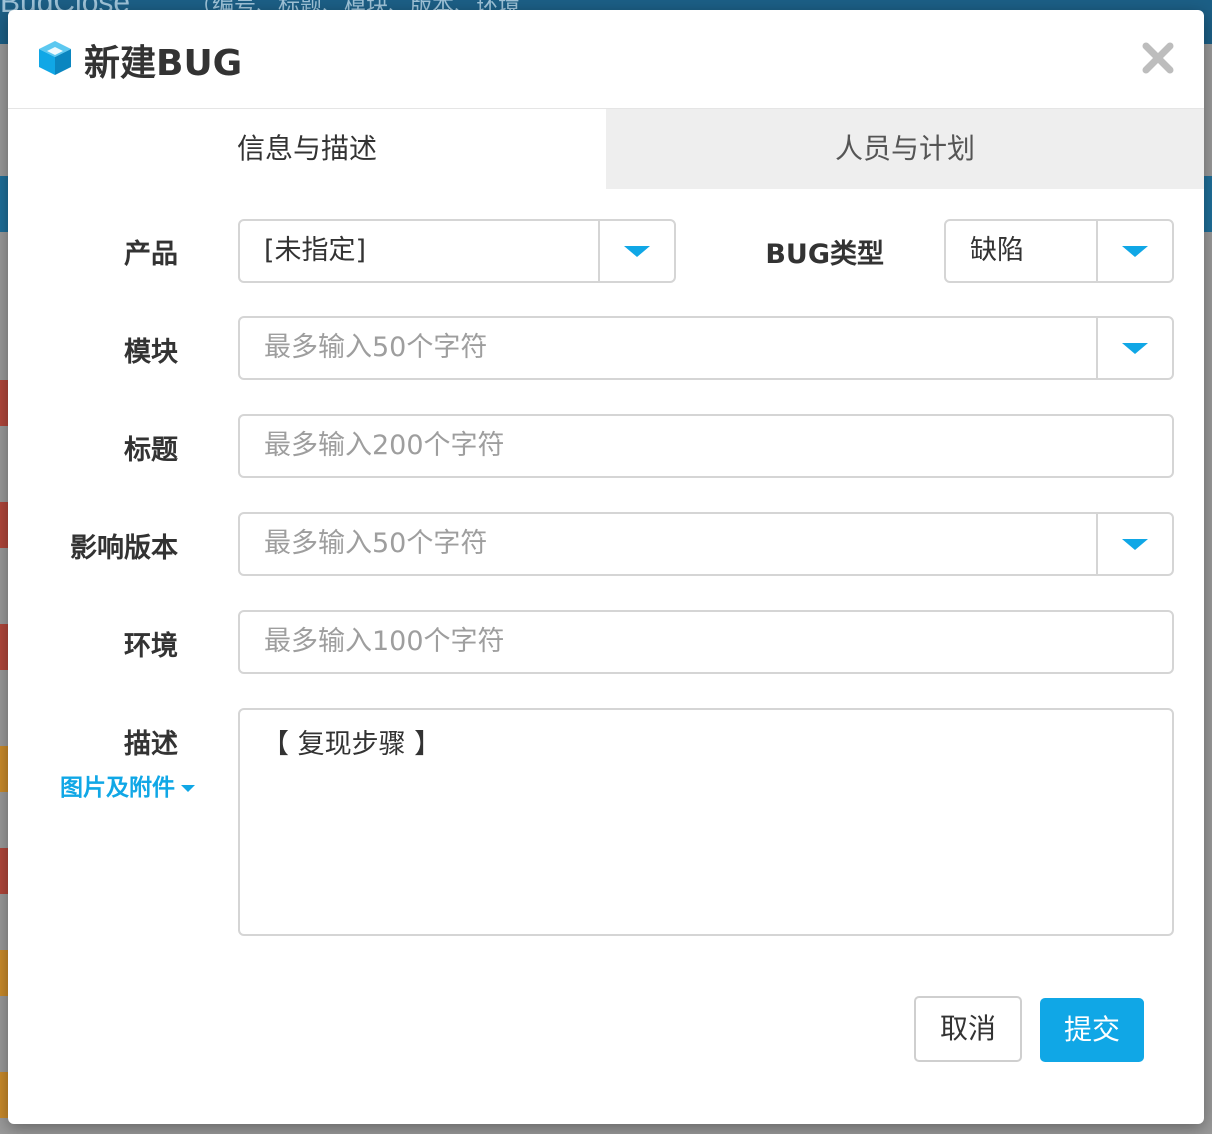  What do you see at coordinates (457, 251) in the screenshot?
I see `product-select: [未指定]` at bounding box center [457, 251].